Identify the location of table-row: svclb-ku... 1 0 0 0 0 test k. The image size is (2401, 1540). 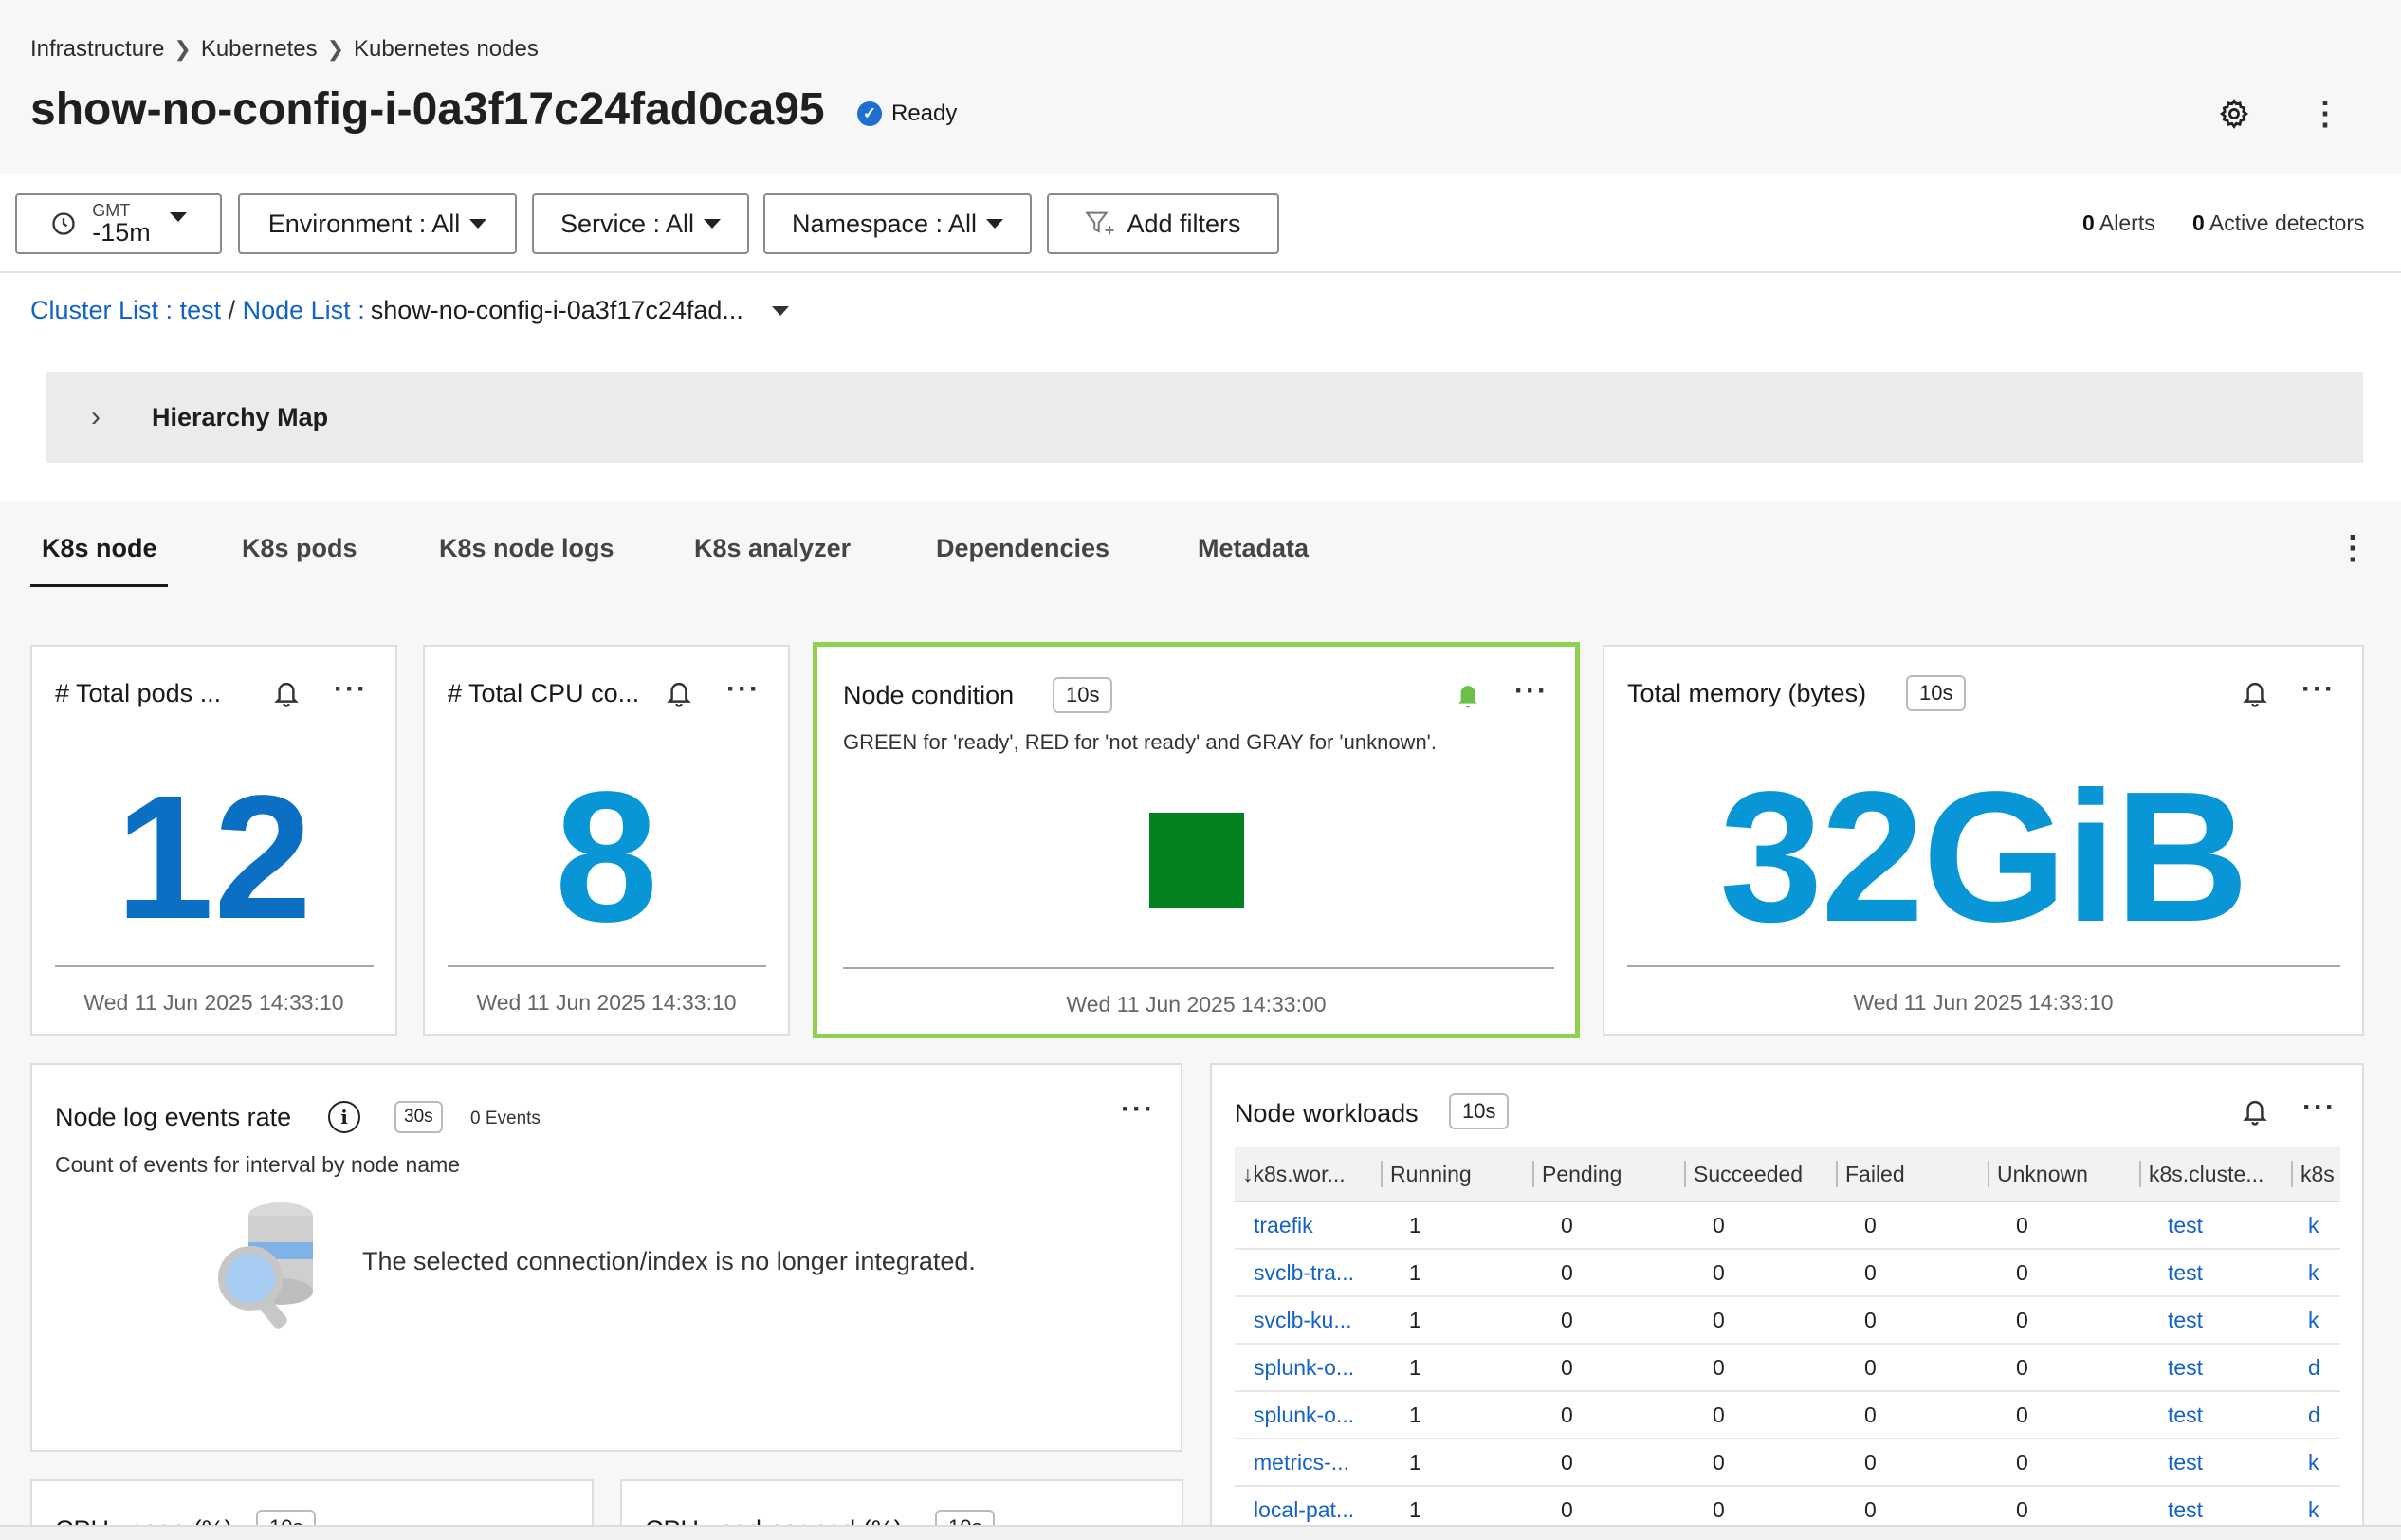
(1788, 1321).